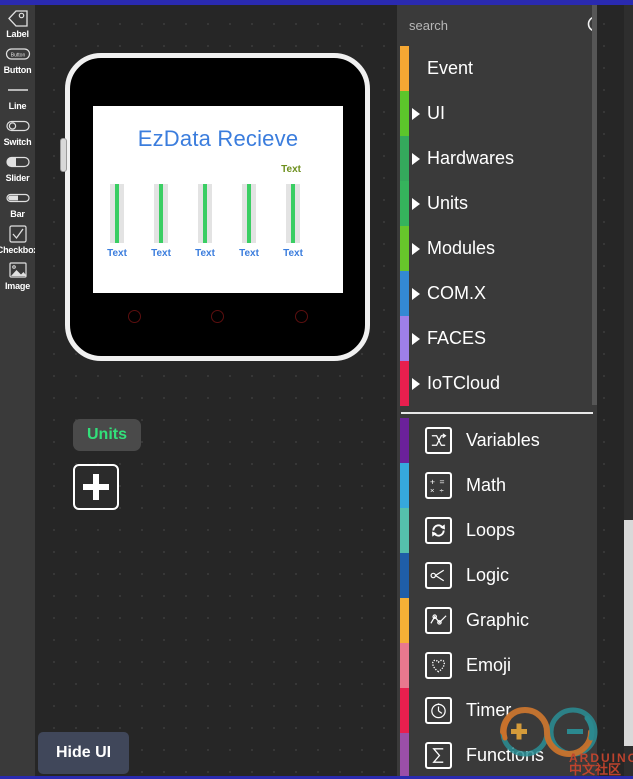 The image size is (633, 779). I want to click on category-modules: Modules, so click(497, 248).